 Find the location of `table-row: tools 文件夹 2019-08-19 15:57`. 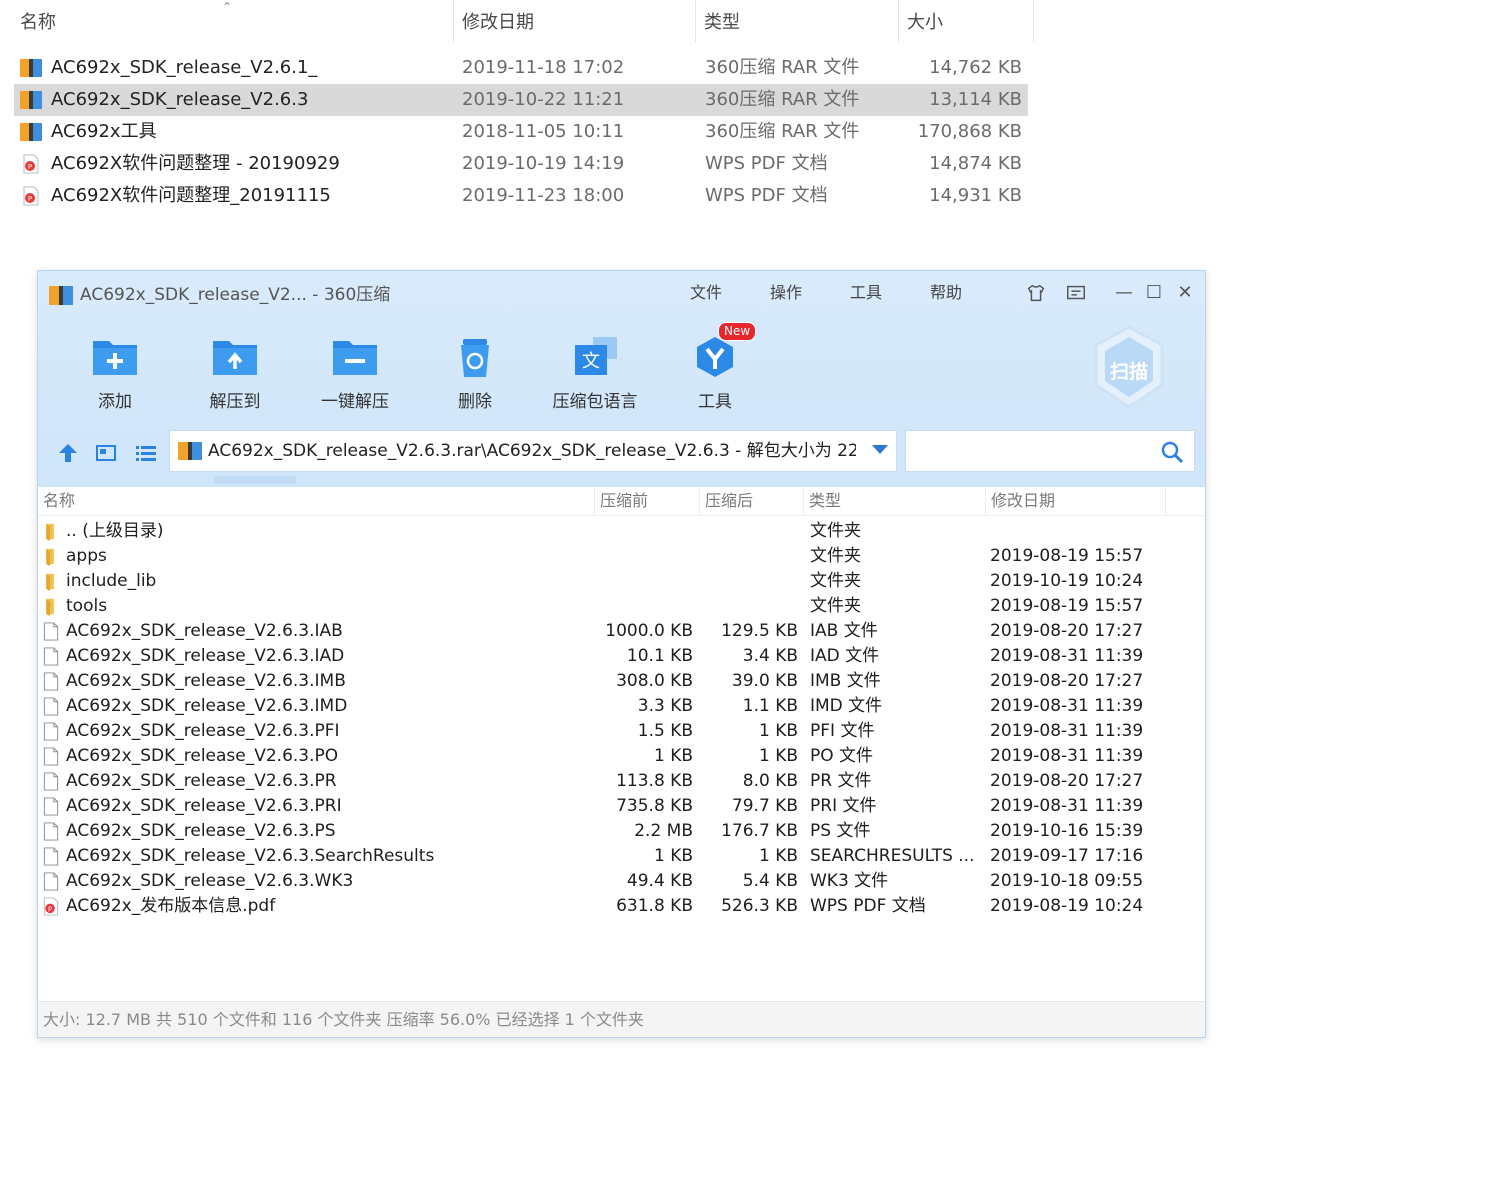

table-row: tools 文件夹 2019-08-19 15:57 is located at coordinates (621, 606).